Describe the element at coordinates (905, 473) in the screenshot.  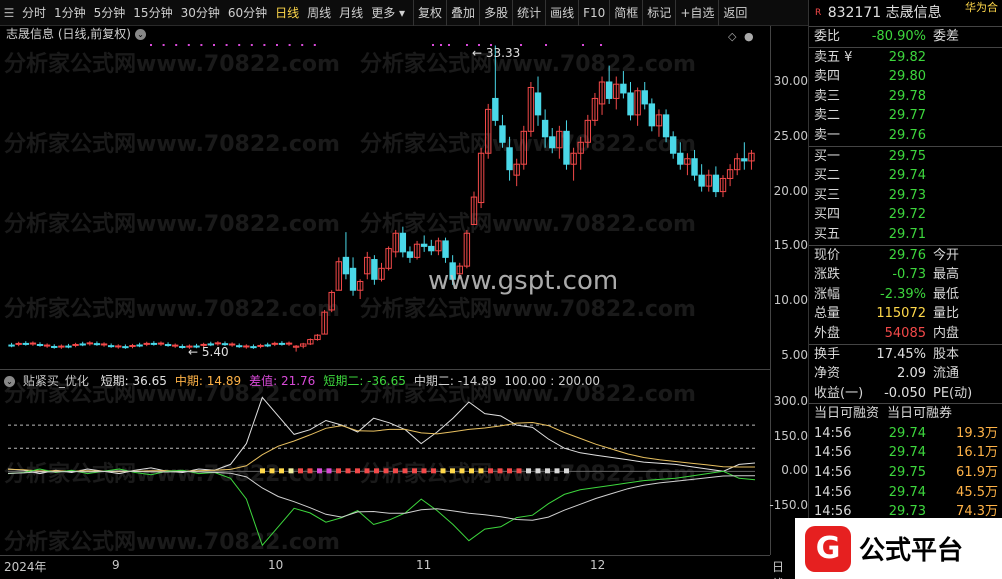
I see `tick-row: 14:56 29.75 61.9万` at that location.